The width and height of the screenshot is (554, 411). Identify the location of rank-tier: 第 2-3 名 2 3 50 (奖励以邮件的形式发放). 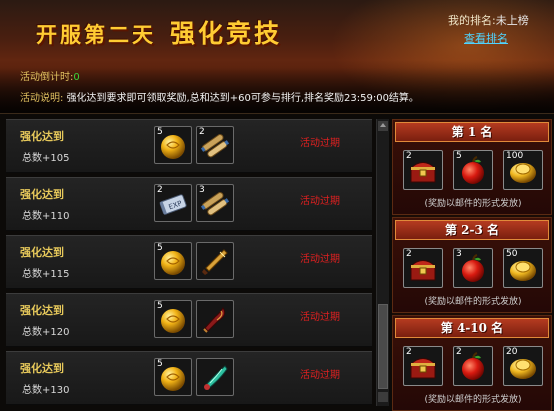
(472, 265).